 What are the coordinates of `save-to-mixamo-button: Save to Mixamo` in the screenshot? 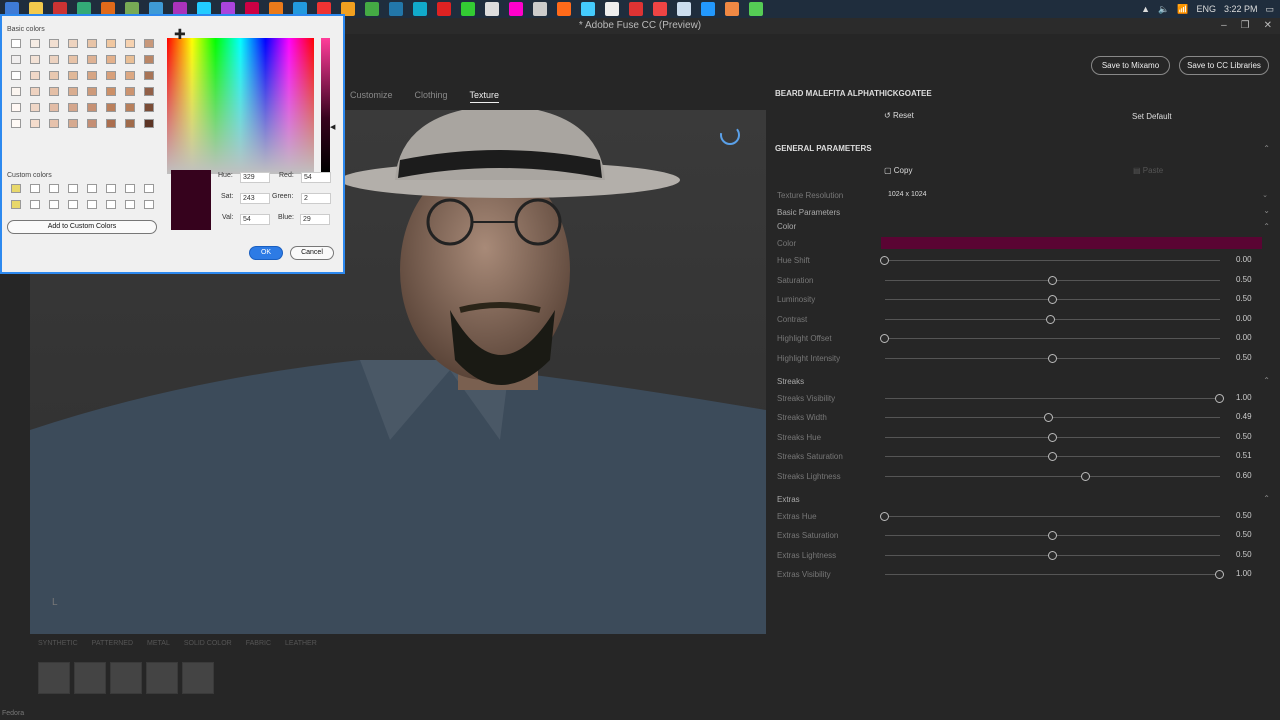 It's located at (1130, 65).